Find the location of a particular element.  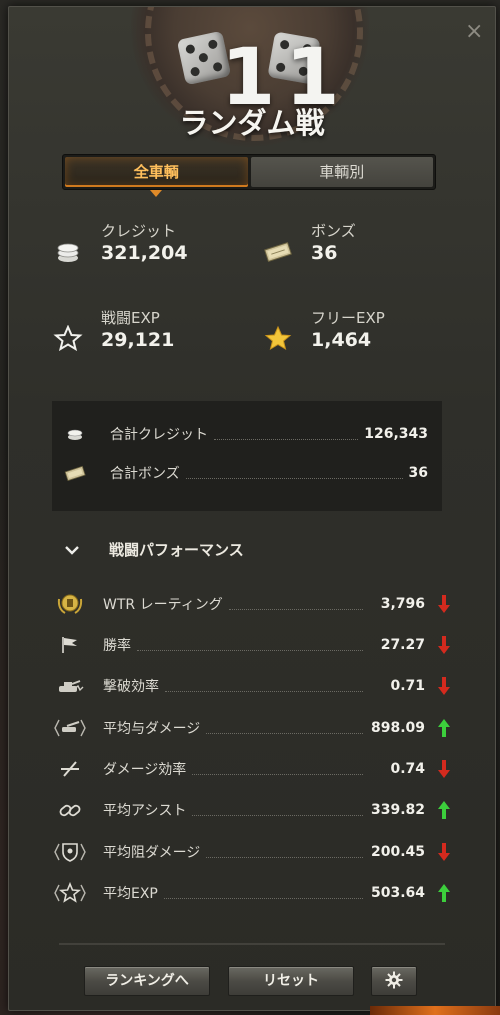

ranking-button: ランキングへ is located at coordinates (147, 981).